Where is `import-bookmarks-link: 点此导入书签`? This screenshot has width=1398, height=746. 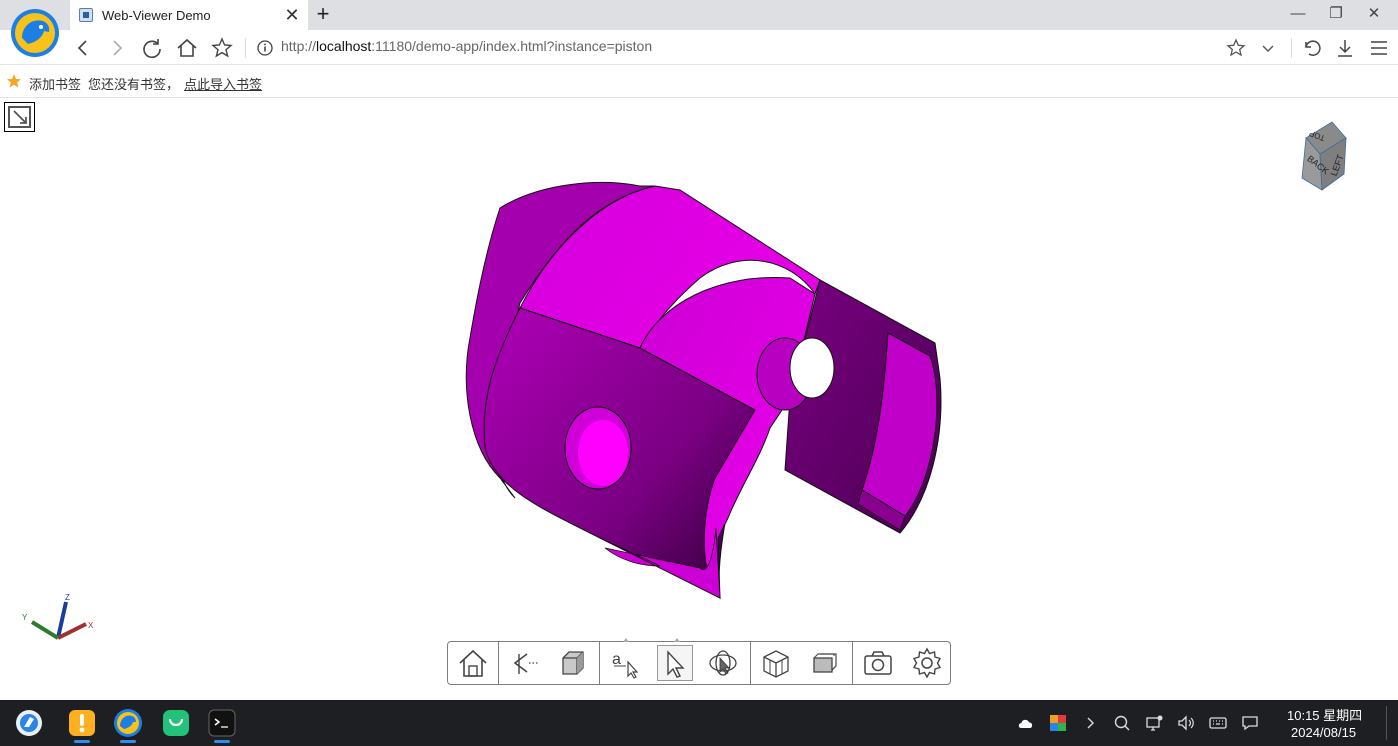
import-bookmarks-link: 点此导入书签 is located at coordinates (223, 83).